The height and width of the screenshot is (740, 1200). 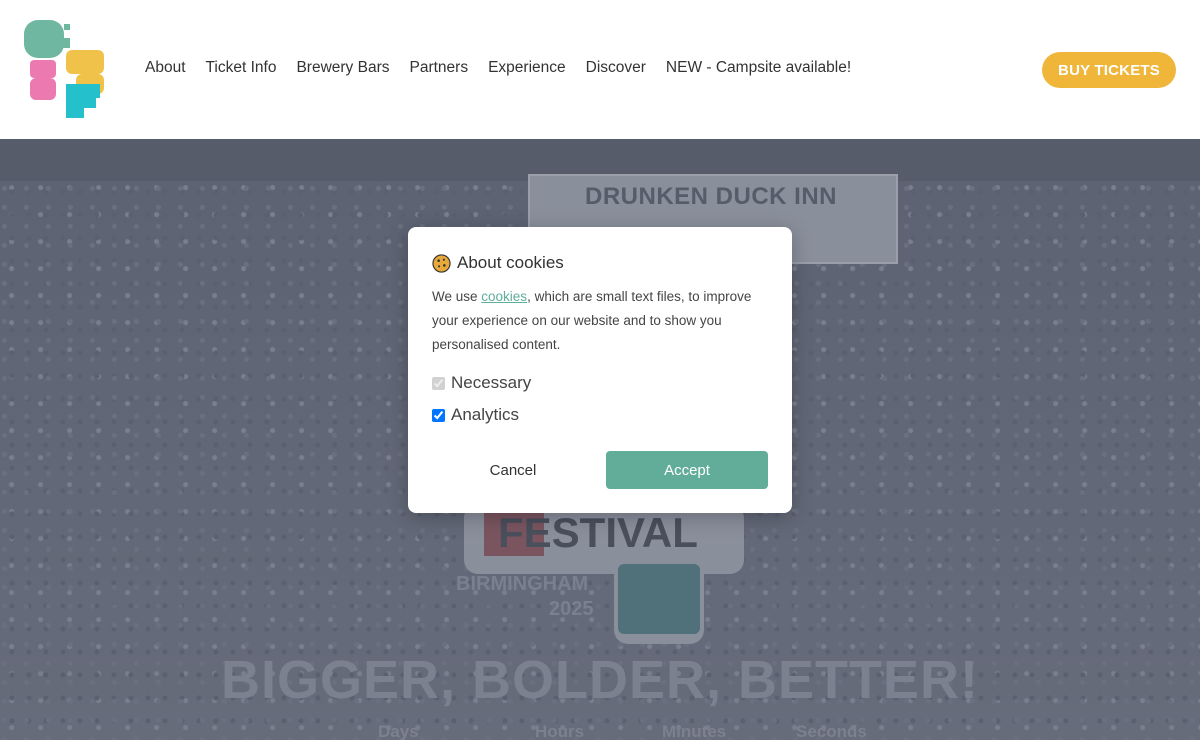 I want to click on cancel-button: Cancel, so click(x=513, y=470).